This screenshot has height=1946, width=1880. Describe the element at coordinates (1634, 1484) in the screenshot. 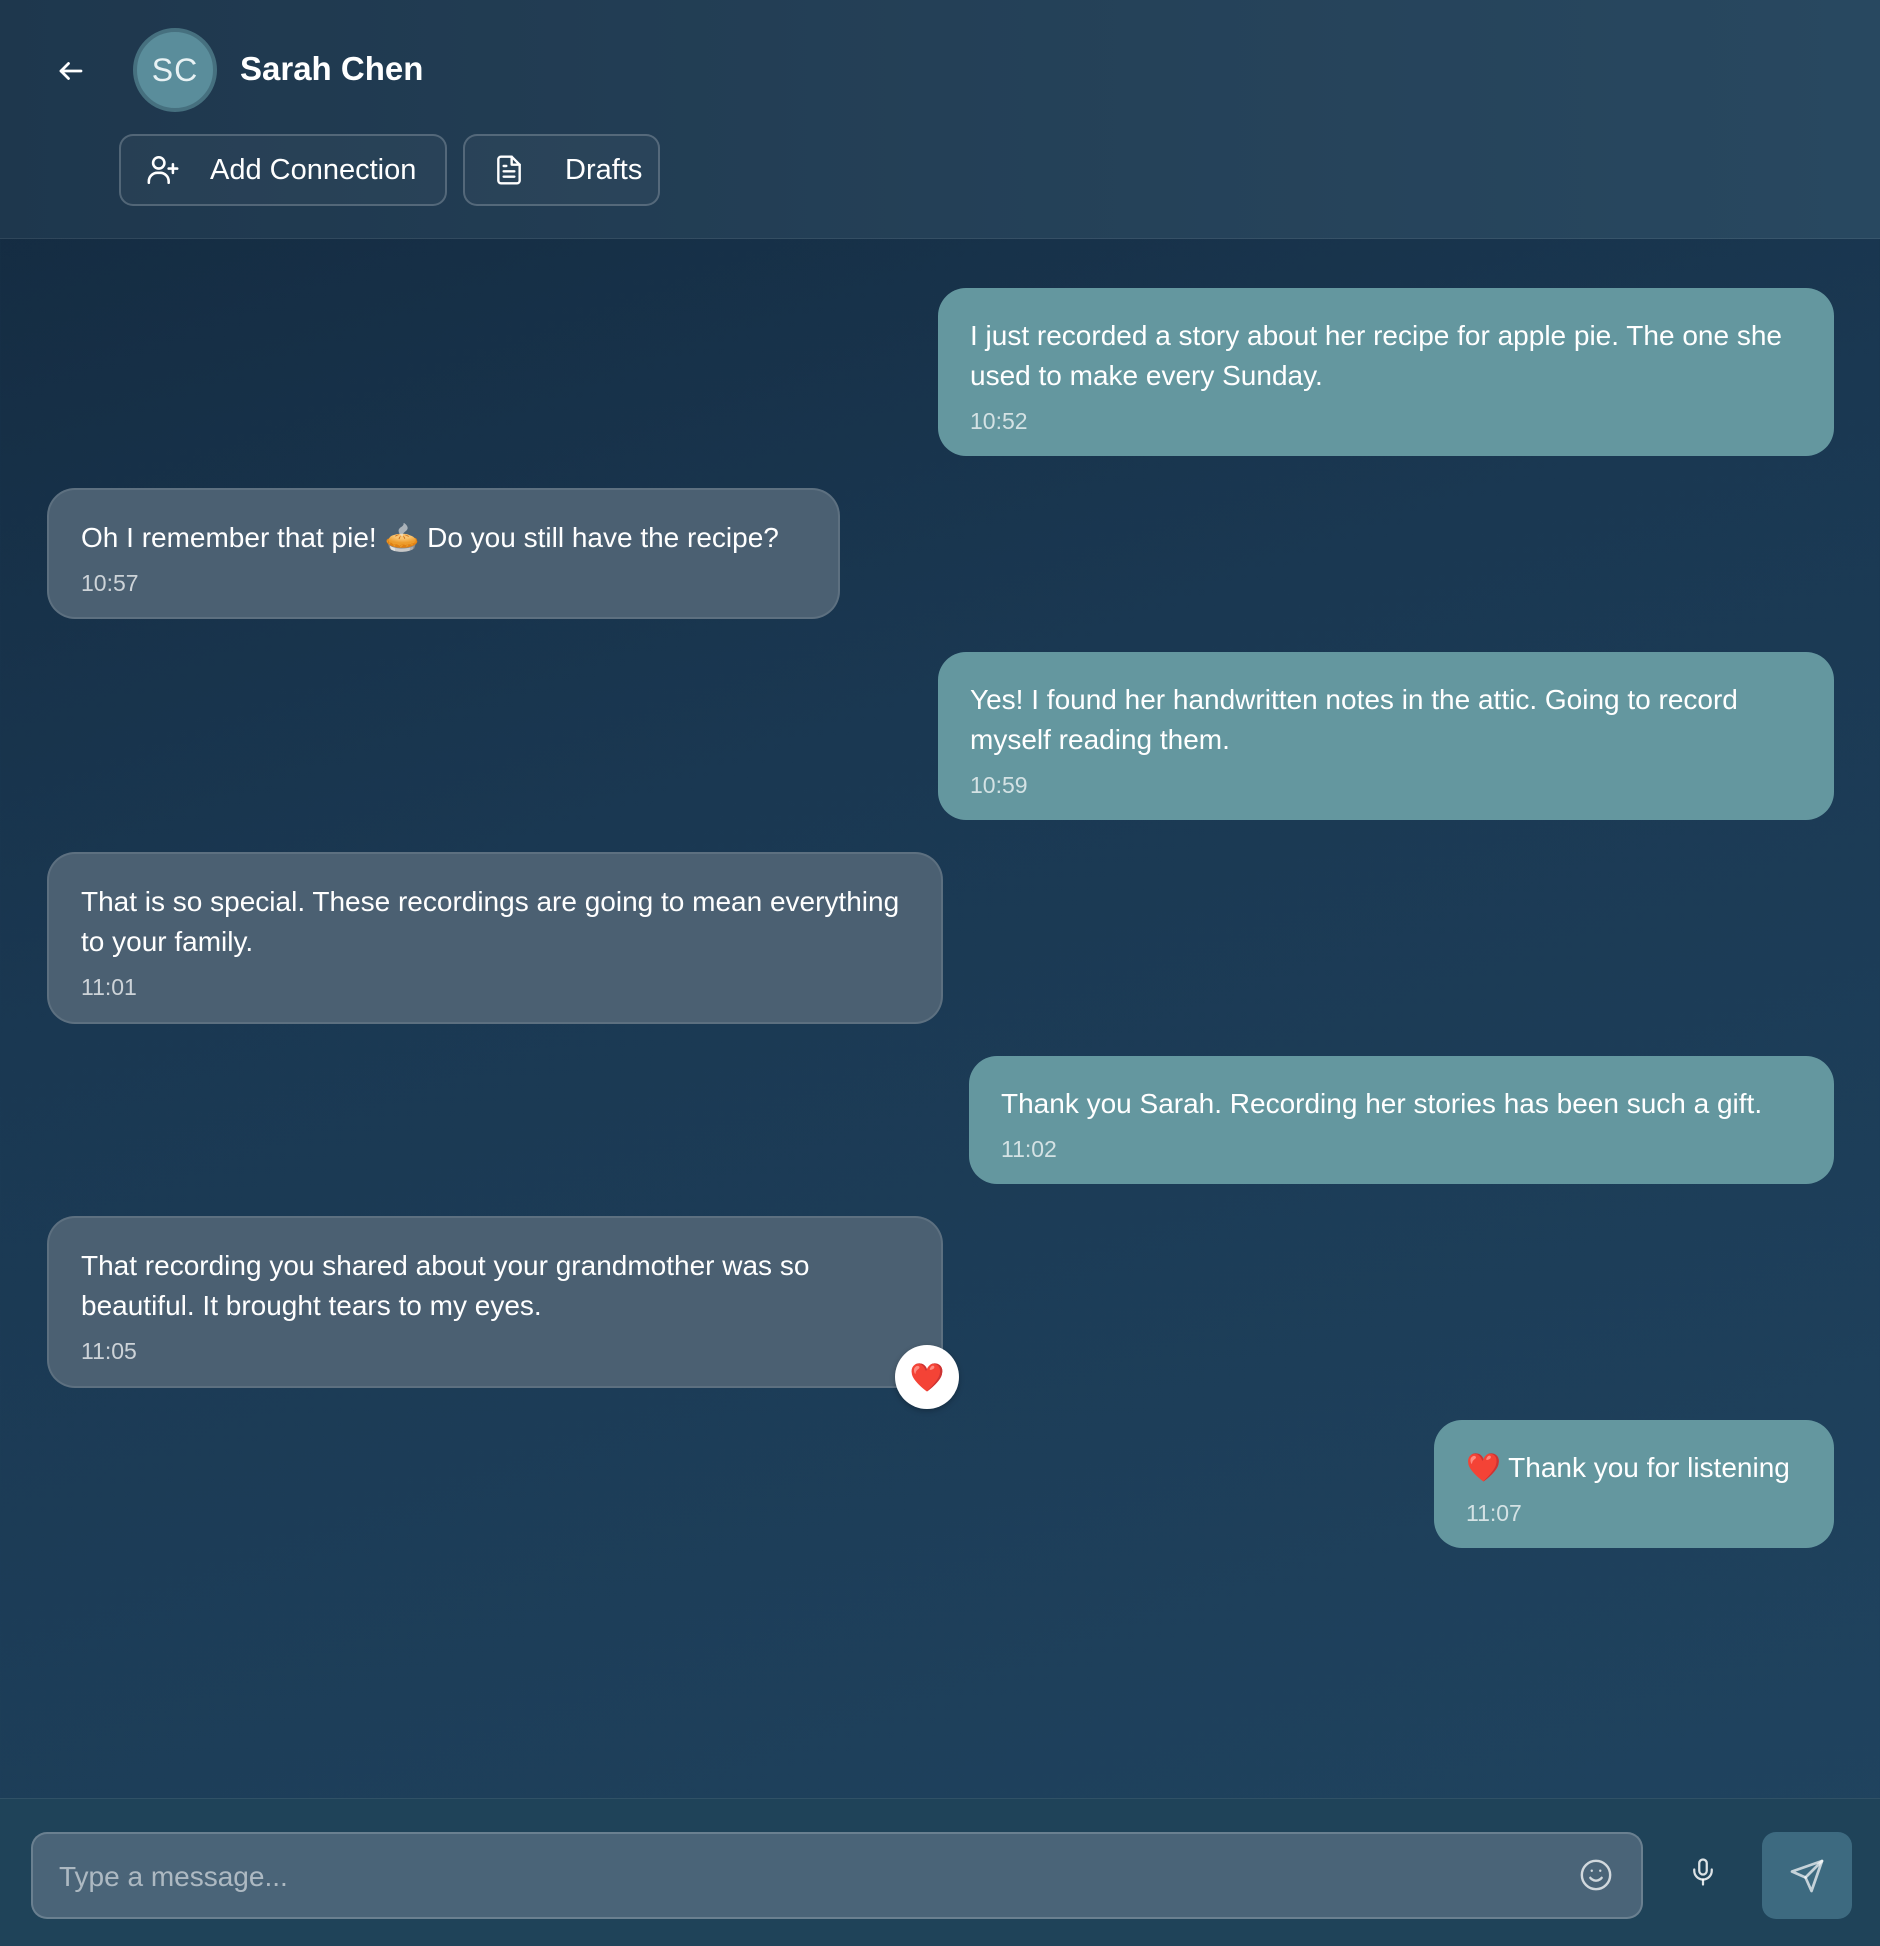

I see `message-bubble-sent: ❤️ Thank you for listening 11:07` at that location.